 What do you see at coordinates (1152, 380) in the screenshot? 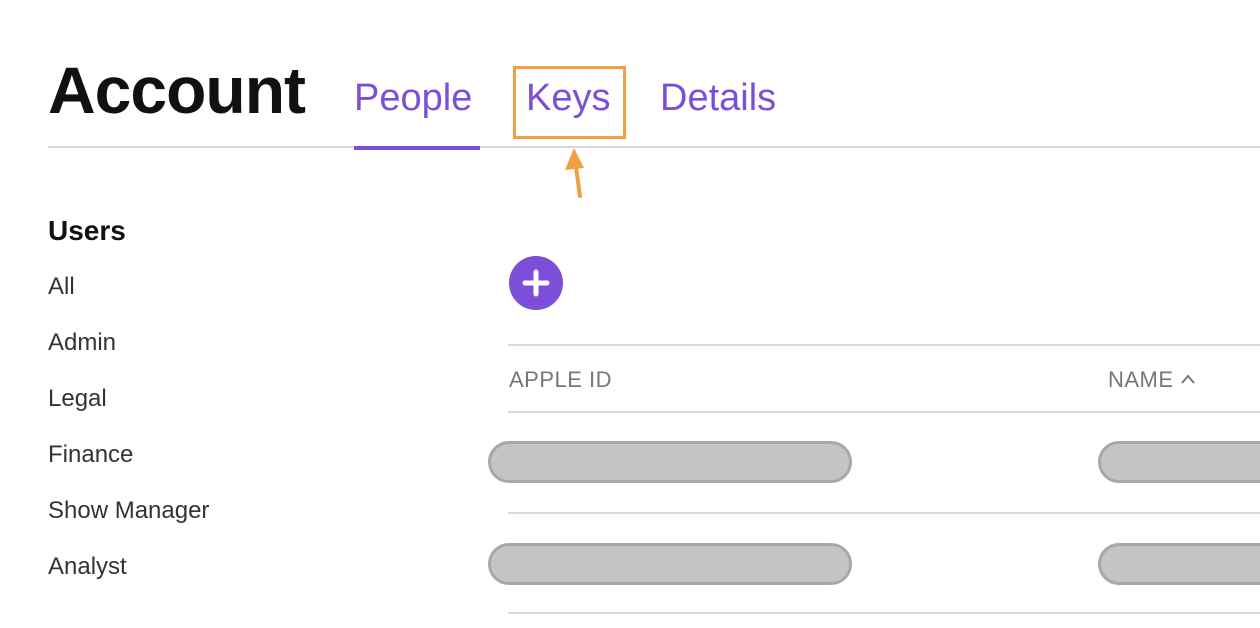
I see `column-header-name: NAME` at bounding box center [1152, 380].